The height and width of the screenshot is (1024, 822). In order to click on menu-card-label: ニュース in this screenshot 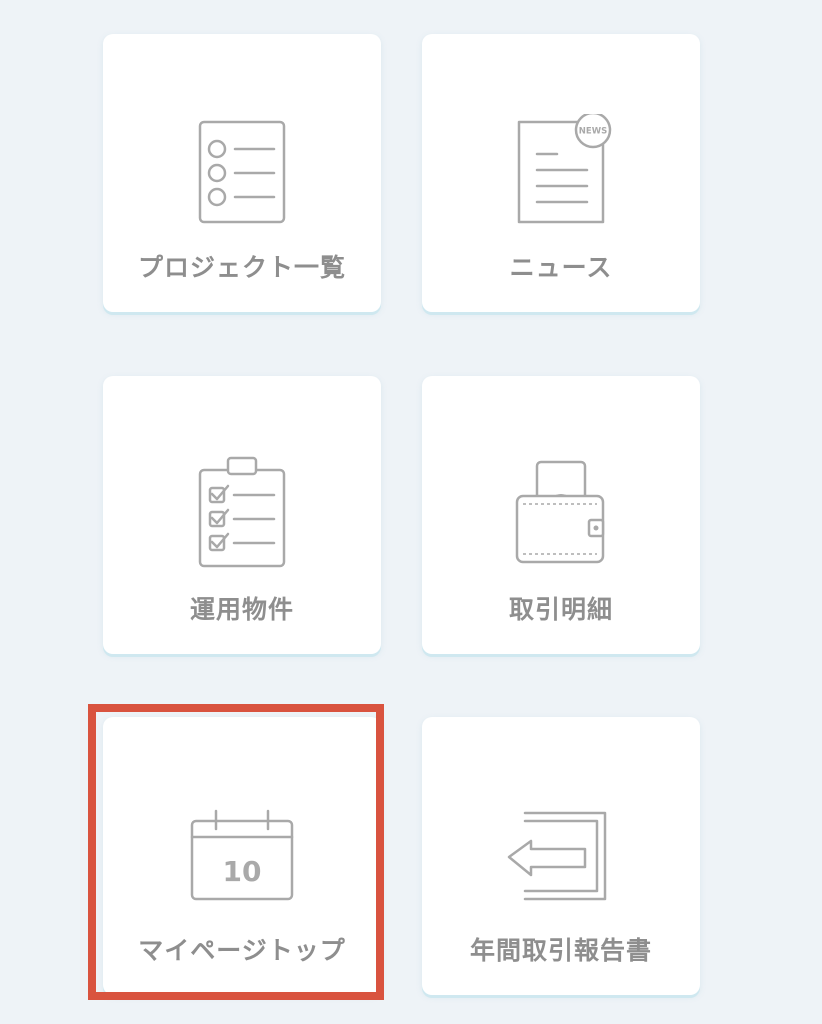, I will do `click(561, 267)`.